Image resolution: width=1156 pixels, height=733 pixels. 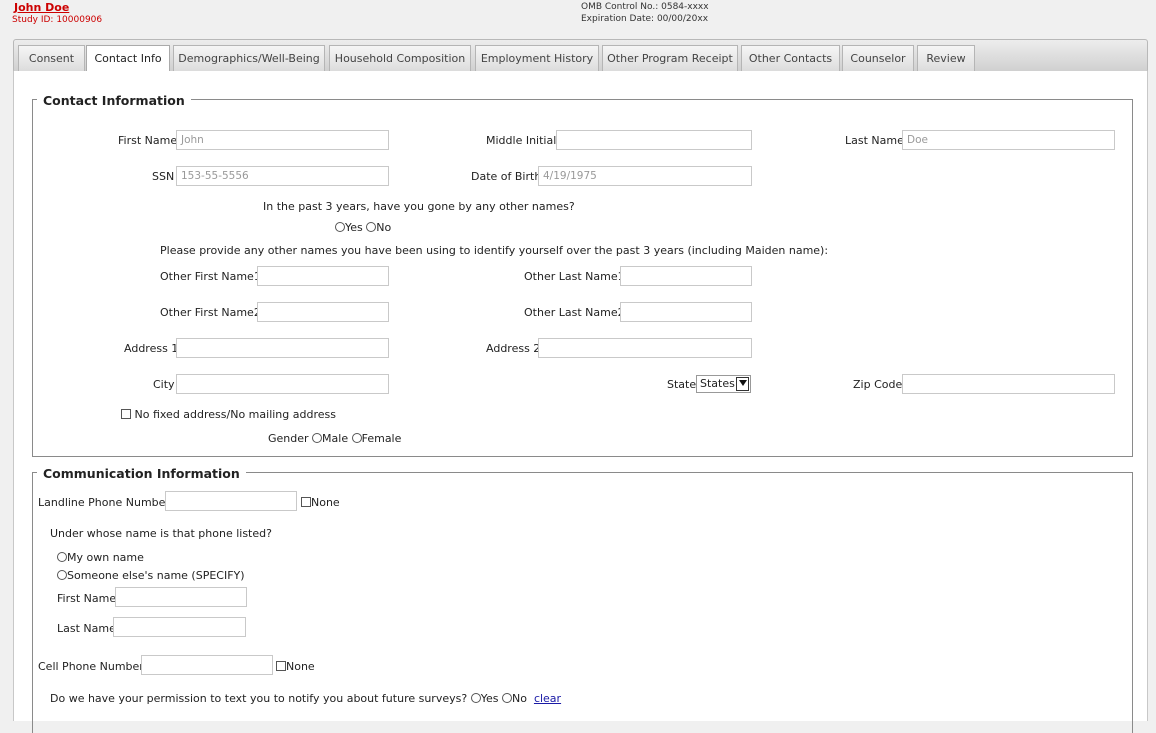 I want to click on state-select-value: States, so click(x=717, y=383).